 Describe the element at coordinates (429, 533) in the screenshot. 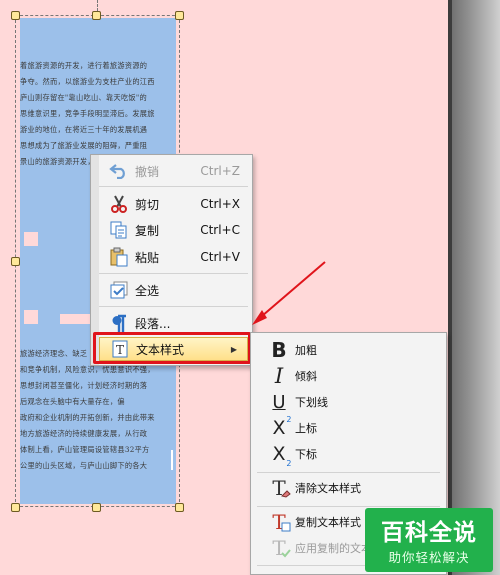

I see `watermark-title: 百科全说` at that location.